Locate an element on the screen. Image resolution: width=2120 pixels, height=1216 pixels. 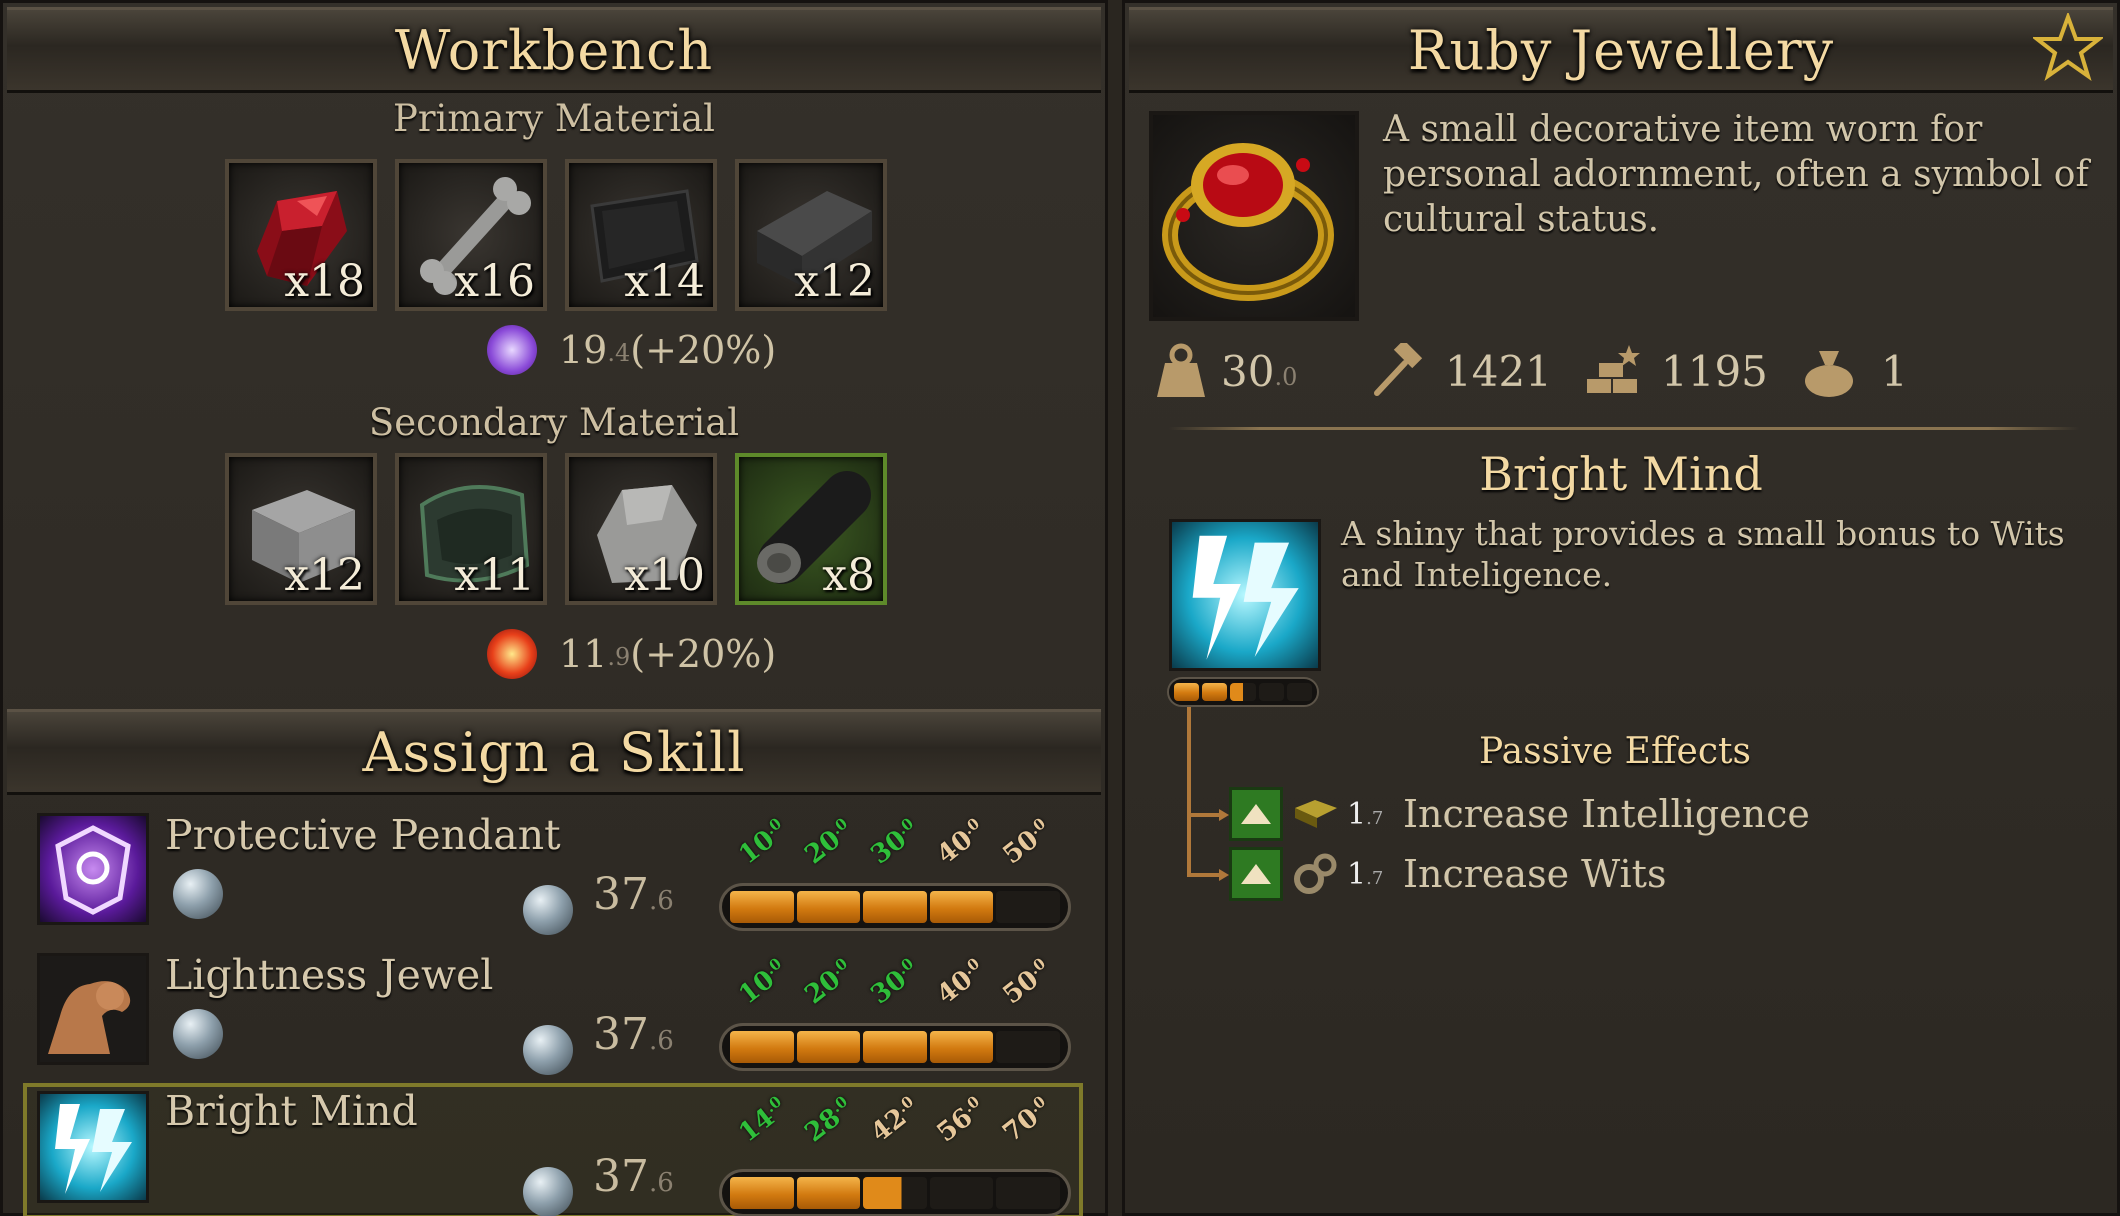
assign-skill-titlebar: Assign a Skill is located at coordinates (554, 752).